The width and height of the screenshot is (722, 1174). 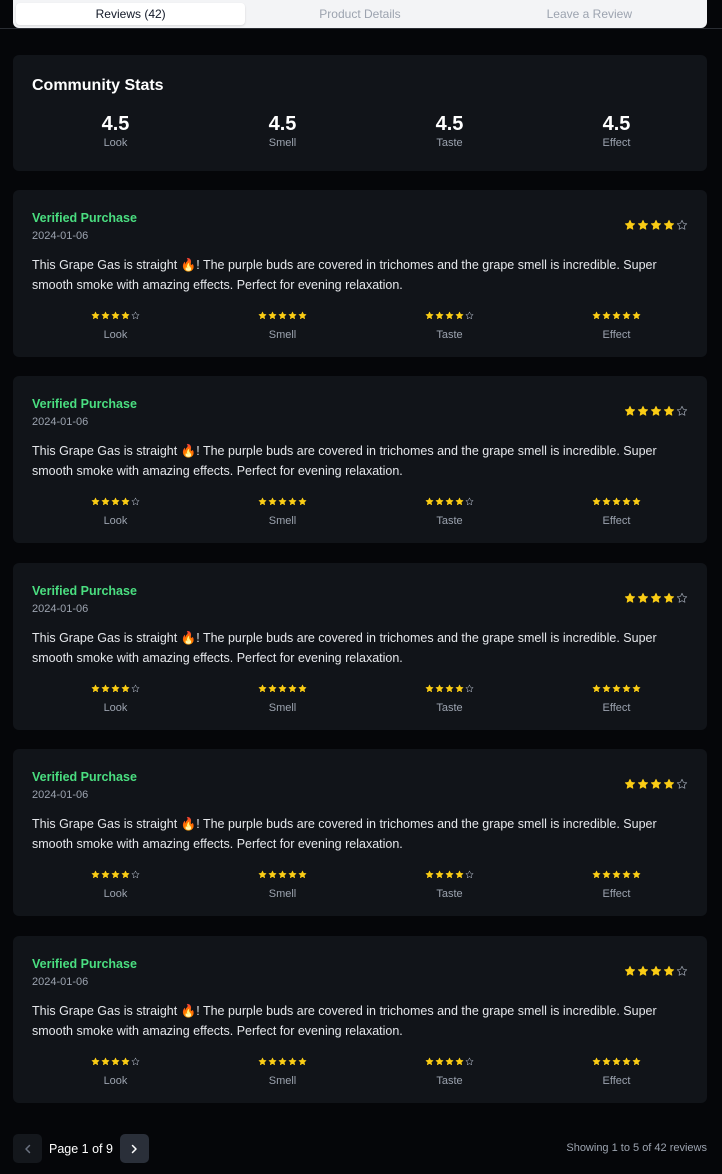 What do you see at coordinates (366, 324) in the screenshot?
I see `sub-ratings: Look Smell Taste Effect` at bounding box center [366, 324].